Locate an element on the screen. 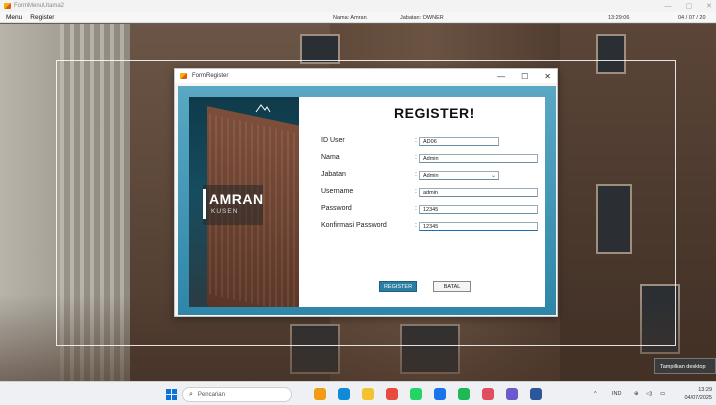  windows-start-icon is located at coordinates (171, 394).